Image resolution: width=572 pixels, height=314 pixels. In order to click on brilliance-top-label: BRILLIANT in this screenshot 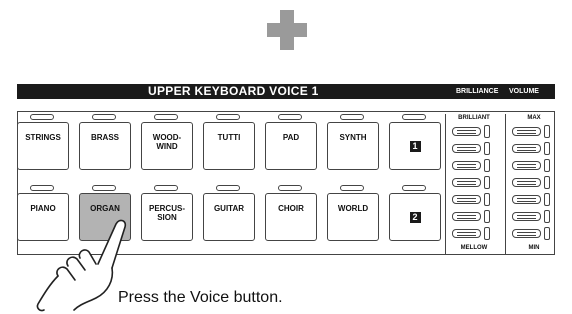, I will do `click(474, 118)`.